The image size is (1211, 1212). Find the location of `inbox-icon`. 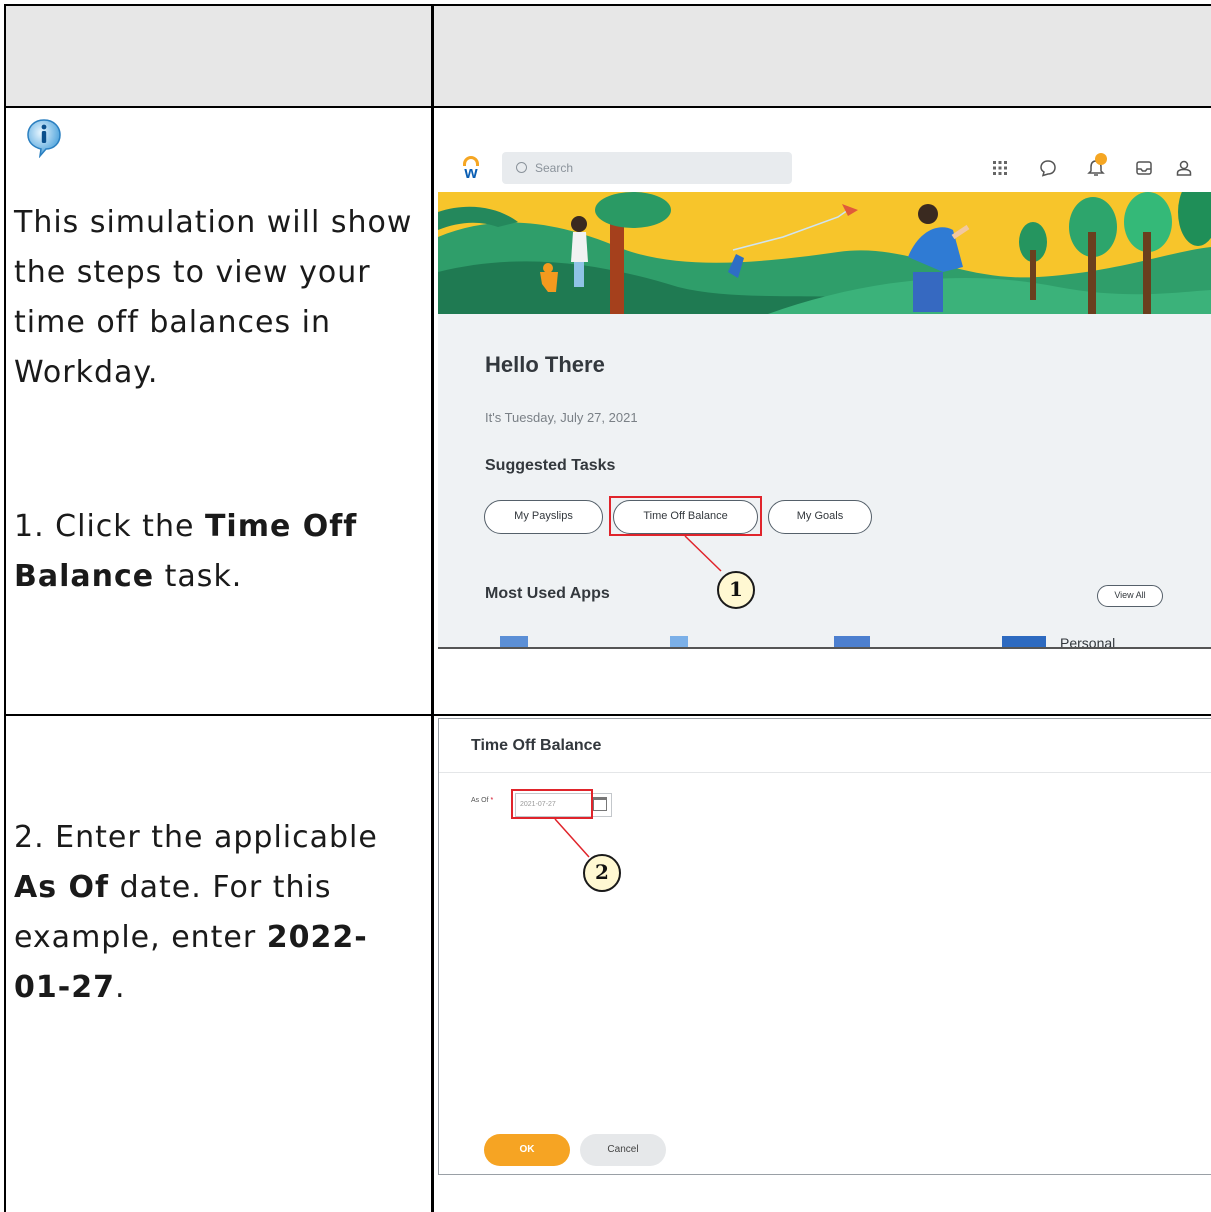

inbox-icon is located at coordinates (1144, 168).